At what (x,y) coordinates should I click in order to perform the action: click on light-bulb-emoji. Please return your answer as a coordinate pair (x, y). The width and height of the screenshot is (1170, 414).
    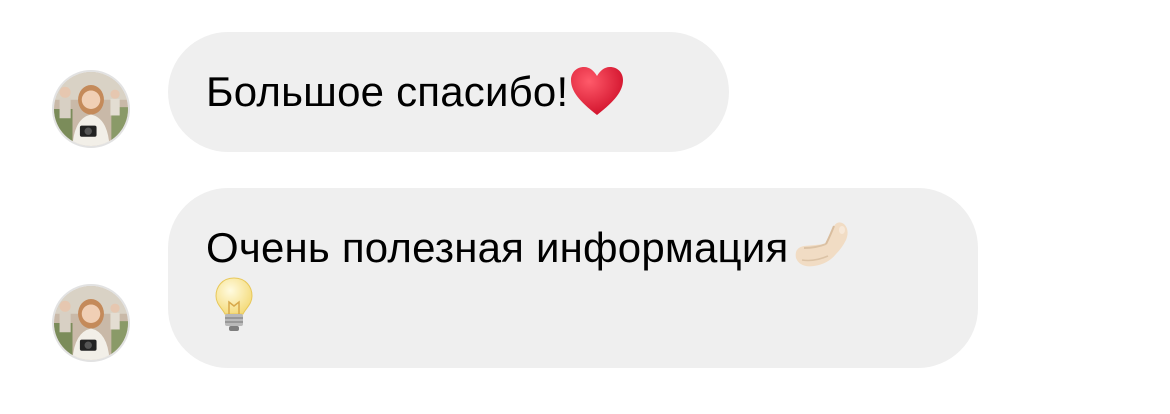
    Looking at the image, I should click on (234, 305).